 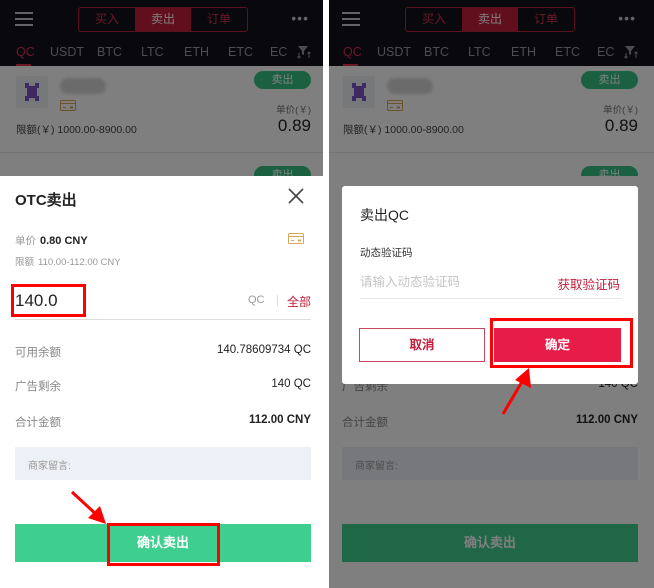 What do you see at coordinates (163, 543) in the screenshot?
I see `confirm-sell-button: 确认卖出` at bounding box center [163, 543].